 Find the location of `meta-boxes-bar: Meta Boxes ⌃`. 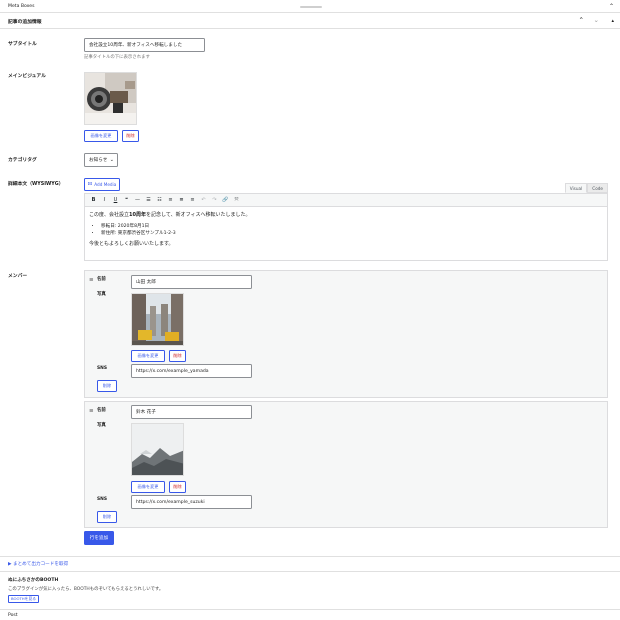

meta-boxes-bar: Meta Boxes ⌃ is located at coordinates (310, 6).